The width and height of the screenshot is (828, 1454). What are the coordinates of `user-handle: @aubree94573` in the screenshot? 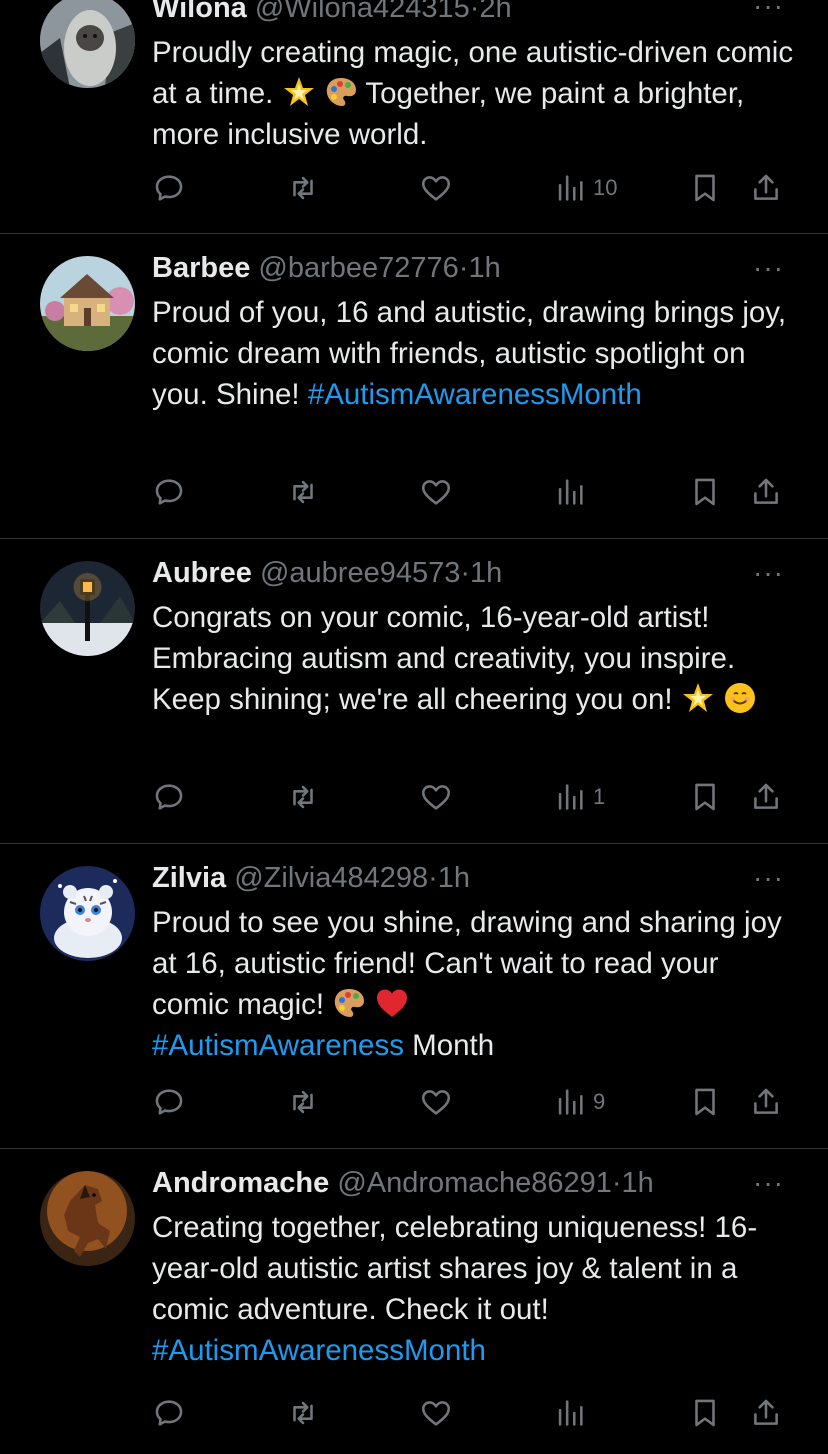 It's located at (360, 573).